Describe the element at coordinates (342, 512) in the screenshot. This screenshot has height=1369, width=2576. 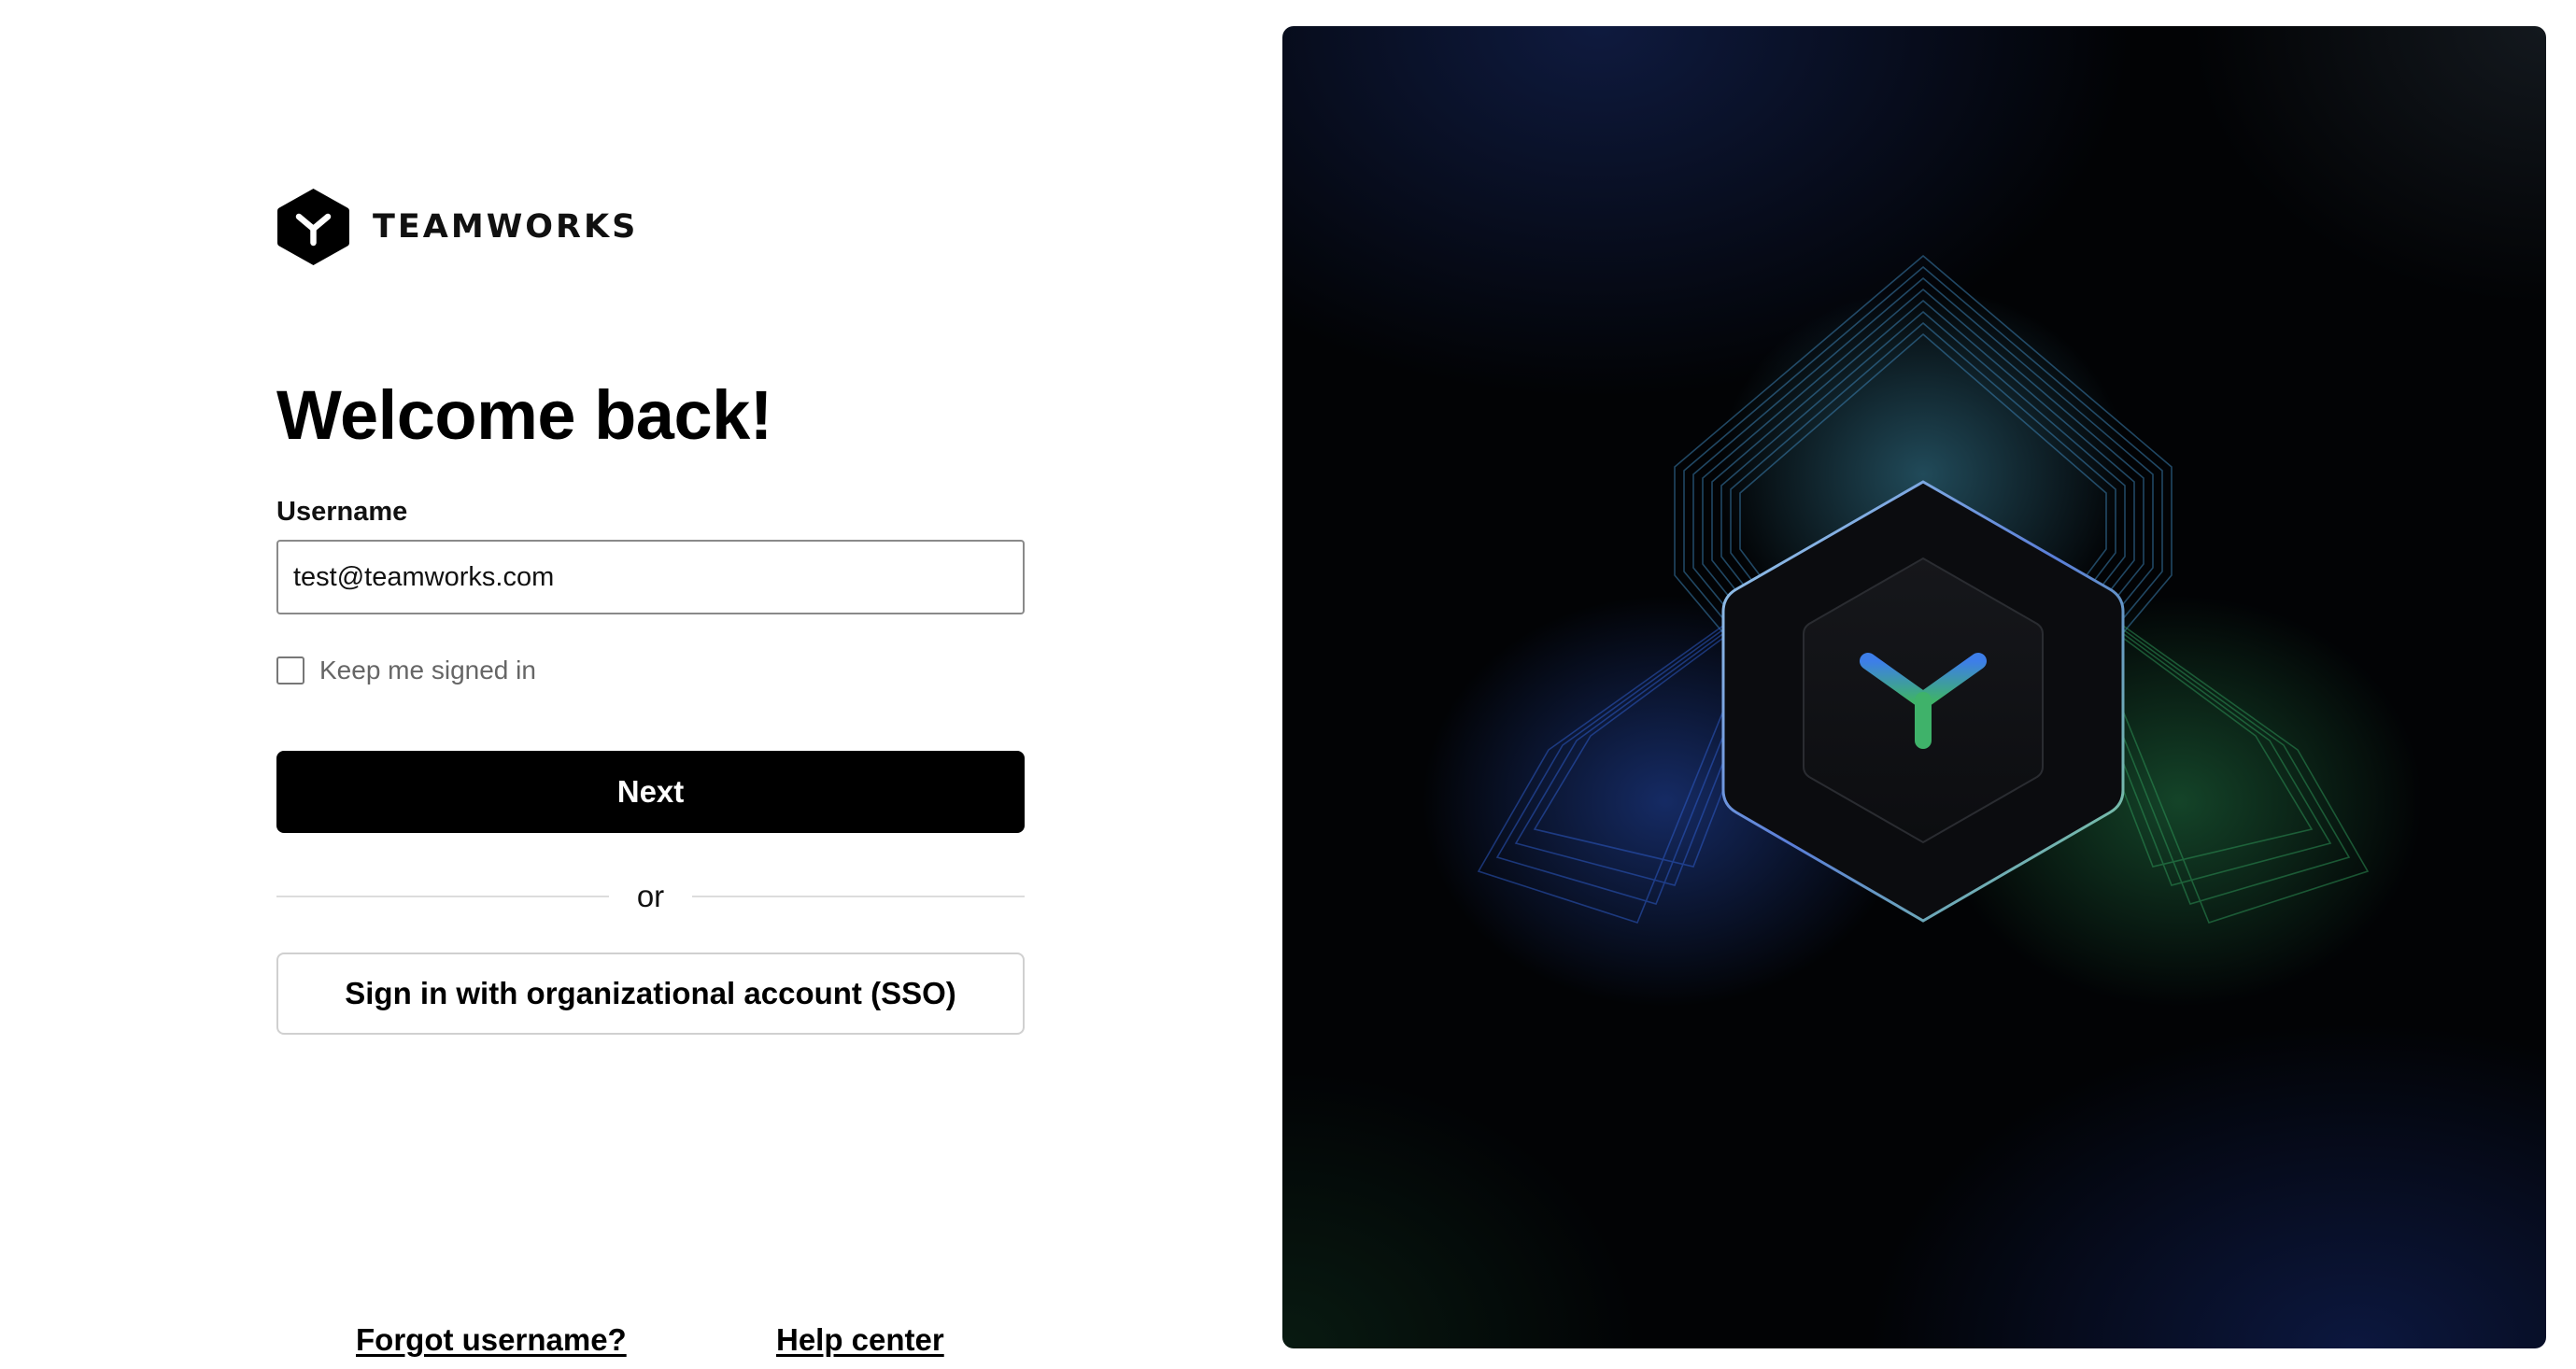
I see `username-label: Username` at that location.